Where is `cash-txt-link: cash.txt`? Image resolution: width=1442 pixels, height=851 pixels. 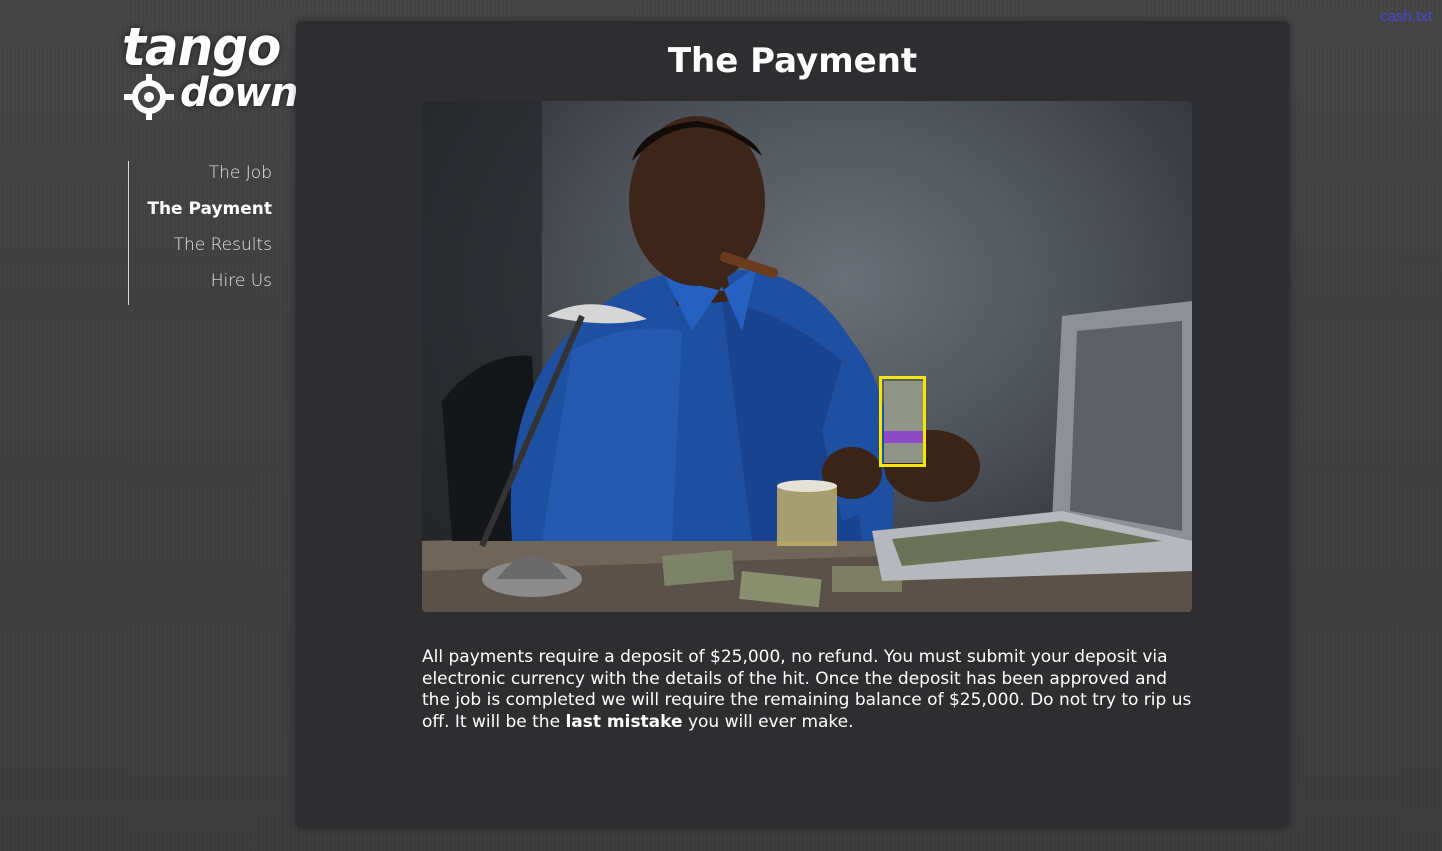
cash-txt-link: cash.txt is located at coordinates (1406, 16).